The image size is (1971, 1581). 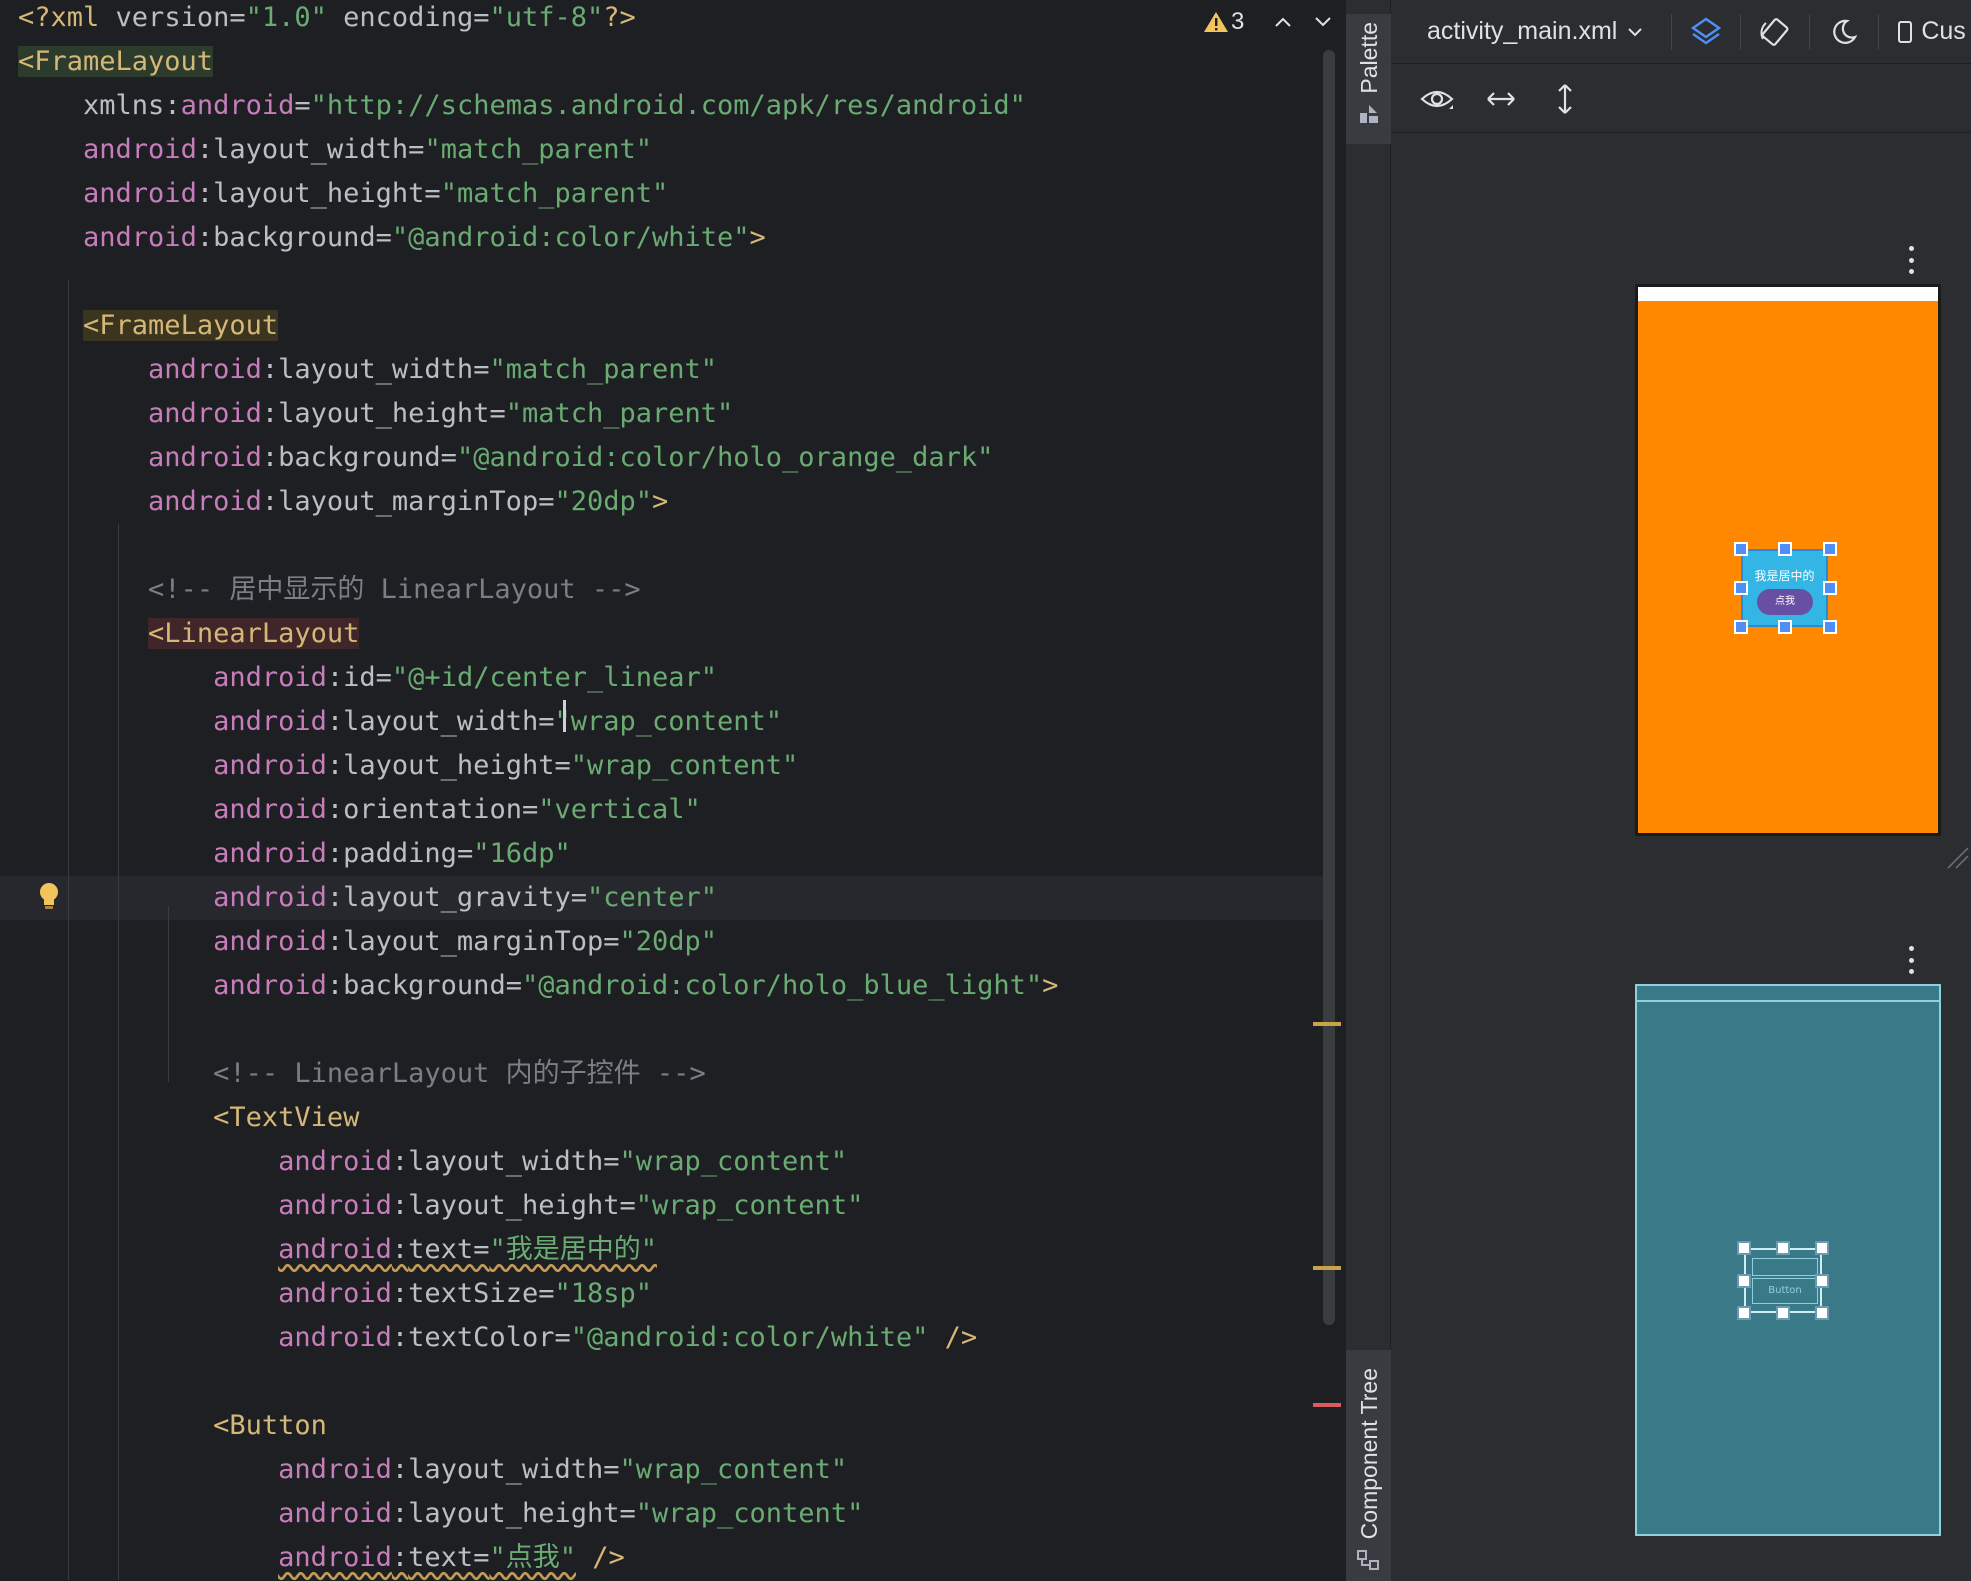 I want to click on lightbulb-icon, so click(x=49, y=897).